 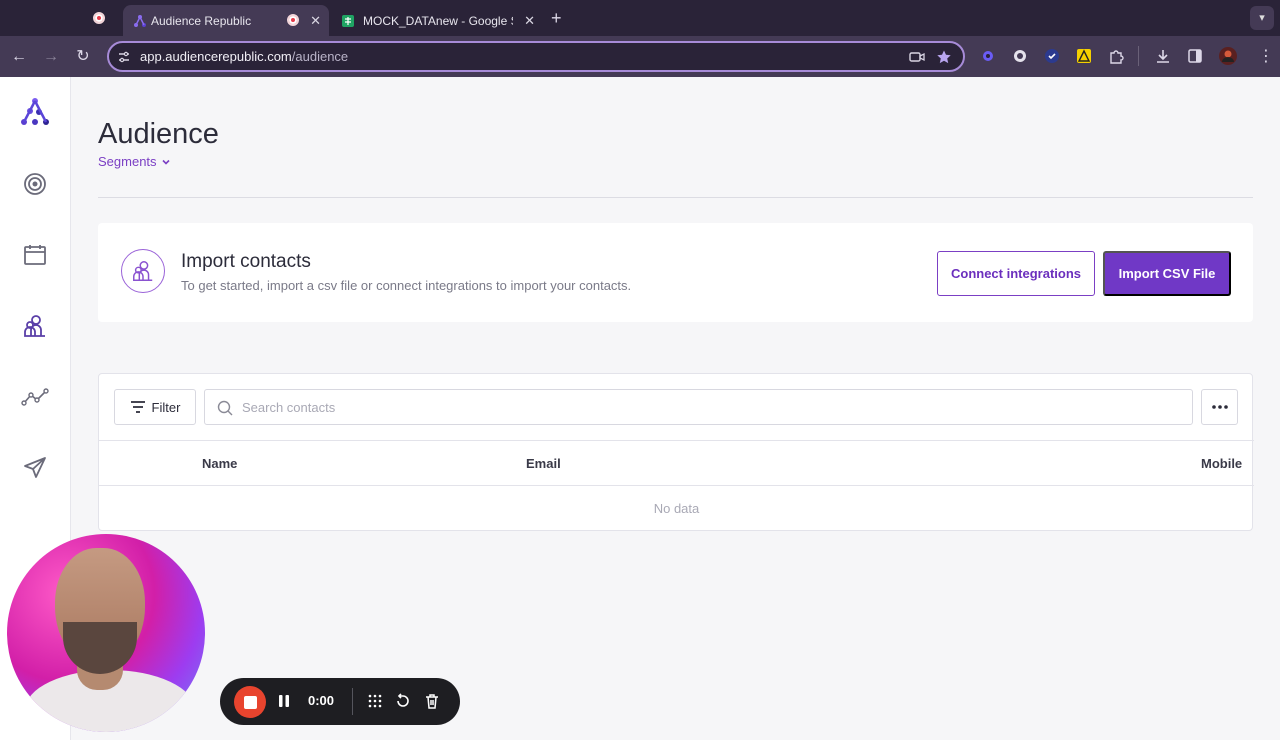 What do you see at coordinates (375, 701) in the screenshot?
I see `drag-handle-icon` at bounding box center [375, 701].